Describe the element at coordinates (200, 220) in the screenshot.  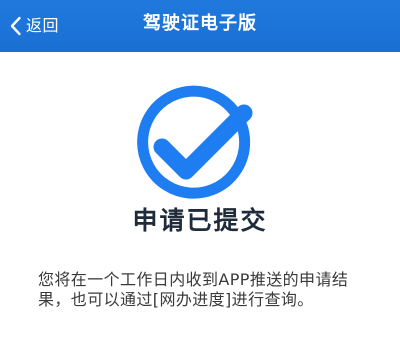
I see `status-title: 申请已提交` at that location.